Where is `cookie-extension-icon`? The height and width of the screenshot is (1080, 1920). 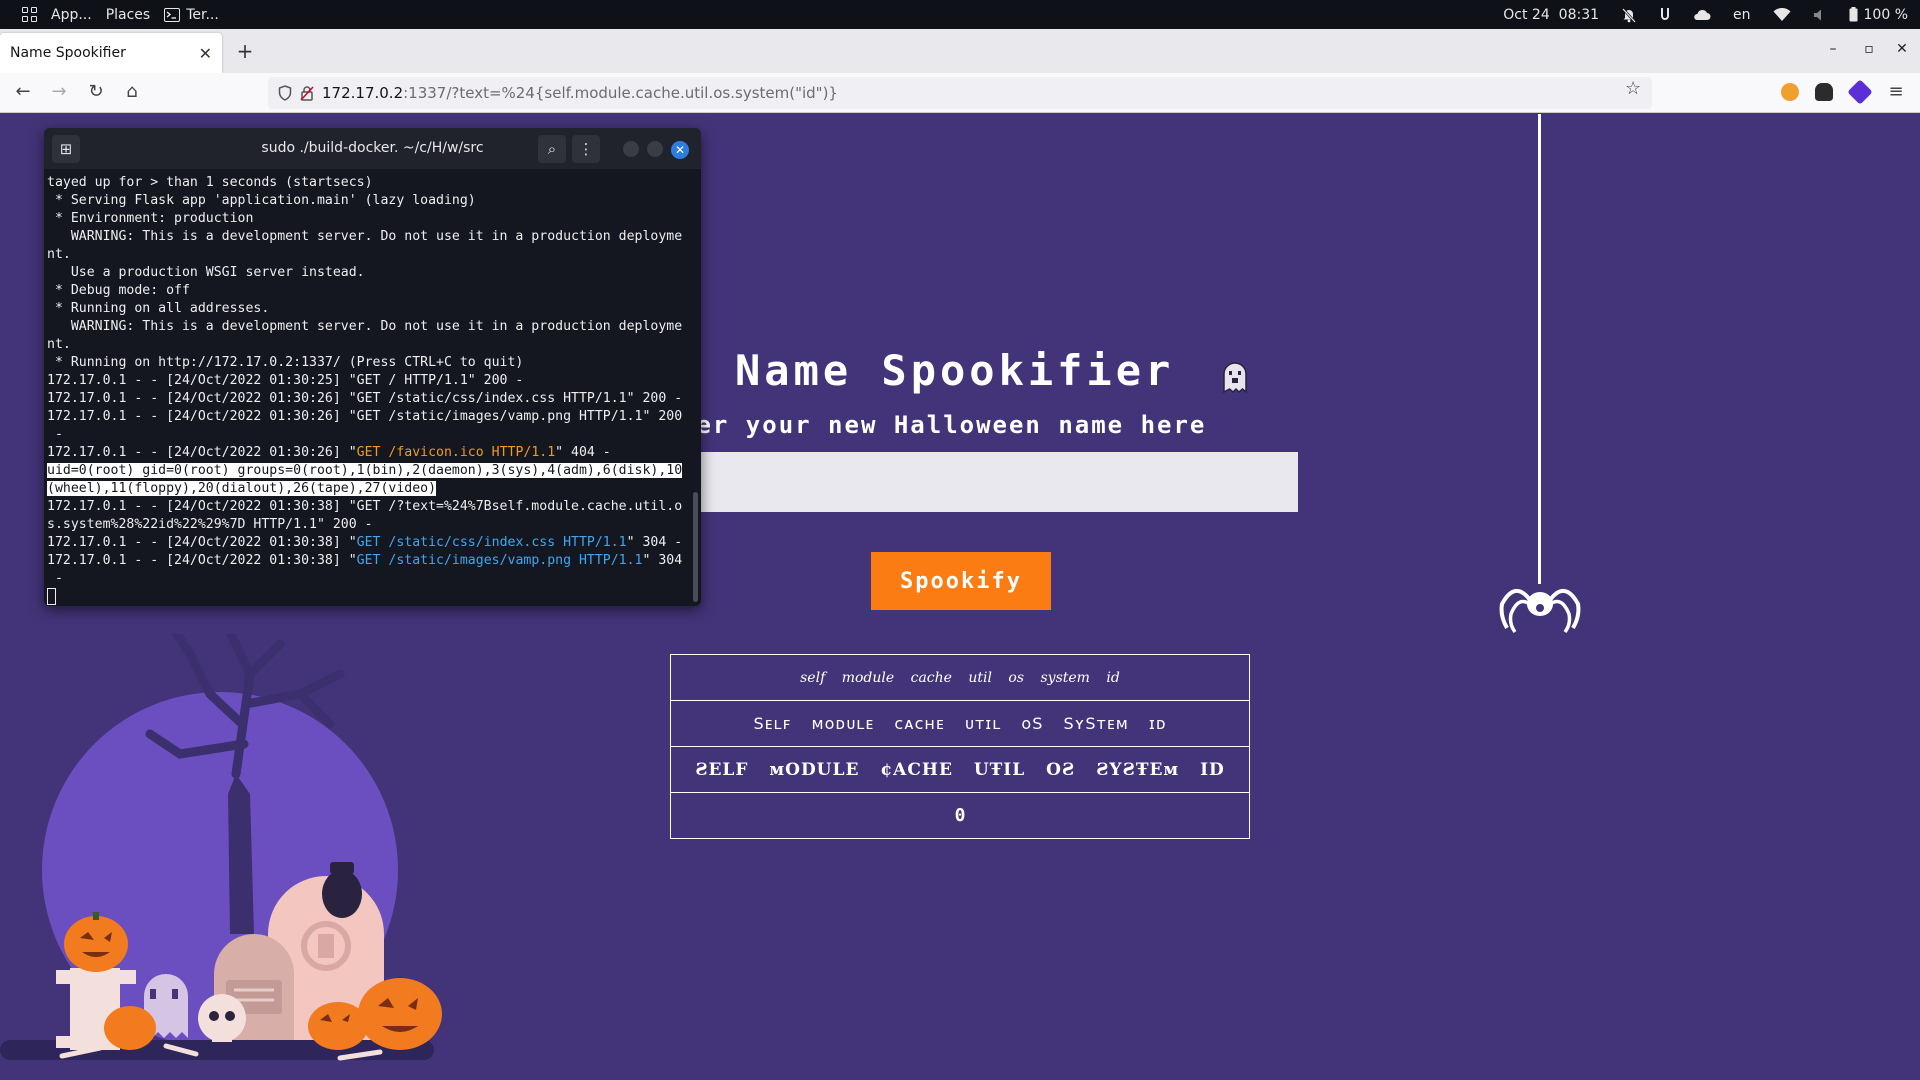 cookie-extension-icon is located at coordinates (1790, 92).